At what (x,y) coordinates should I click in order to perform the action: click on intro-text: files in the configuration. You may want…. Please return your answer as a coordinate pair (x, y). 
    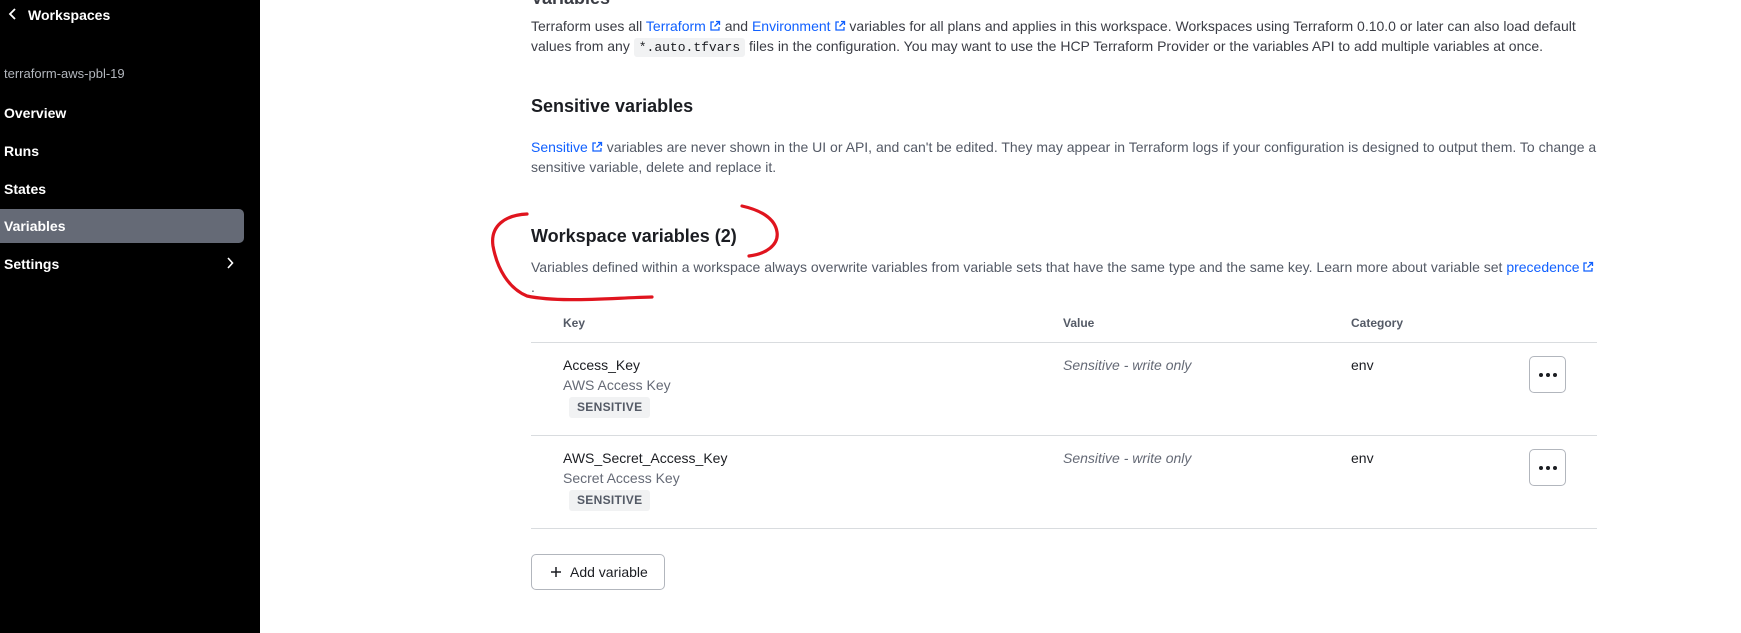
    Looking at the image, I should click on (1144, 46).